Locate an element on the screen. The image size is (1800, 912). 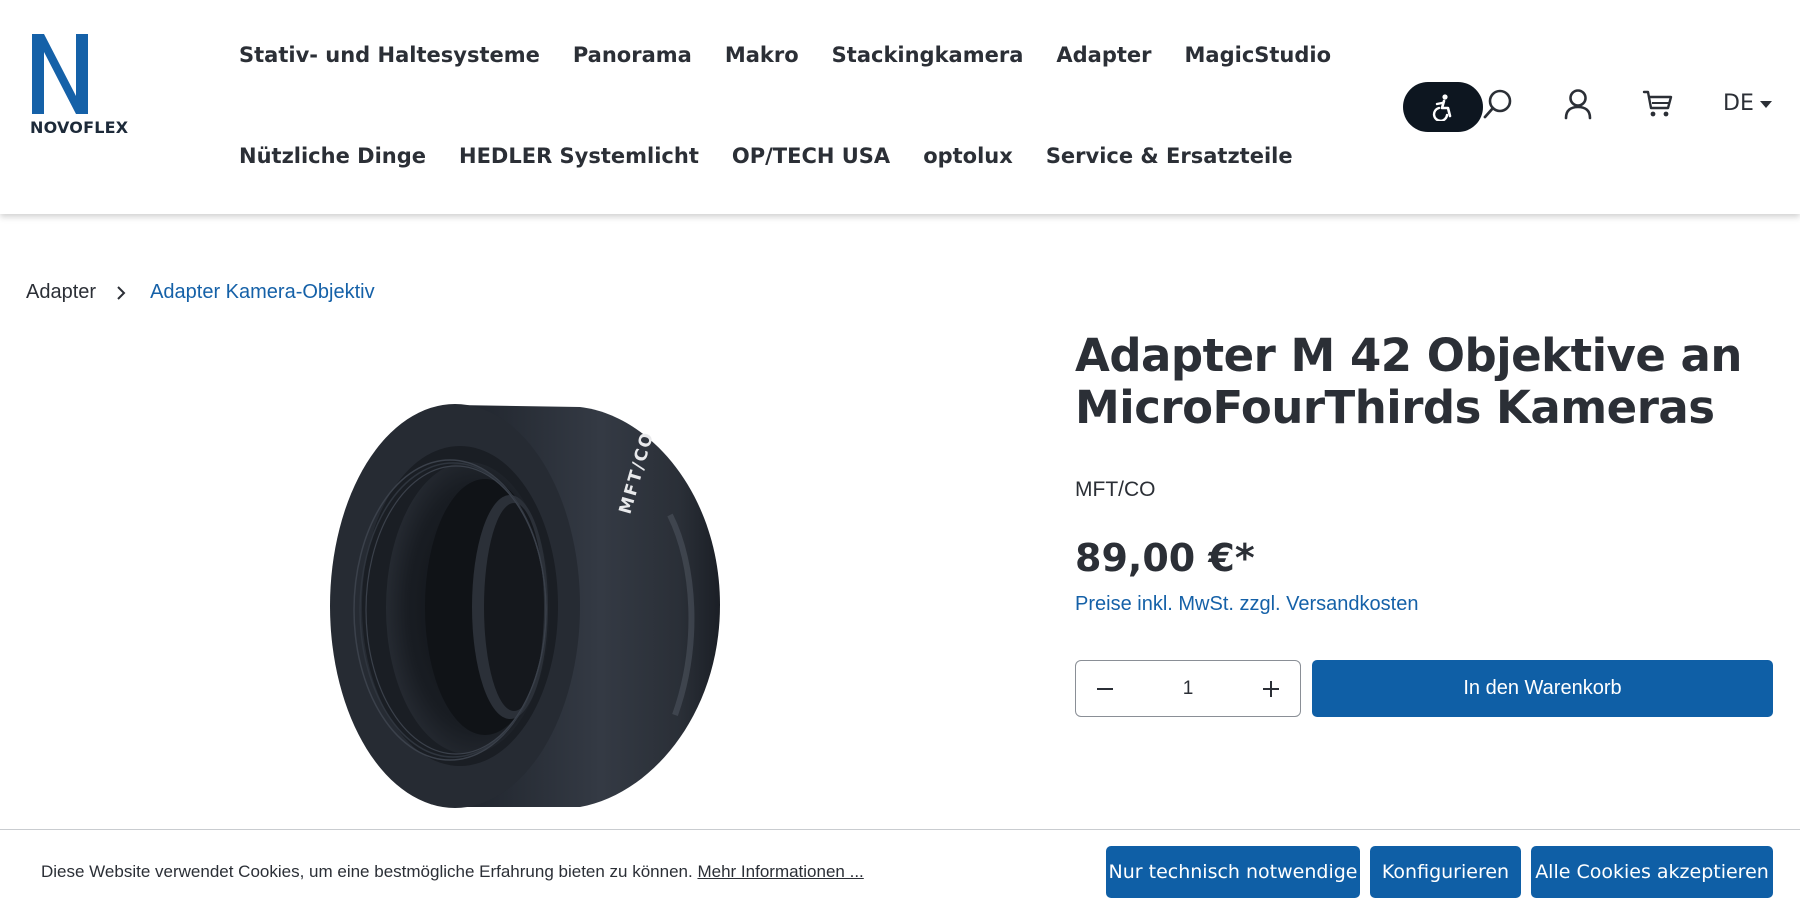
novoflex-logo: NOVOFLEX is located at coordinates (79, 87).